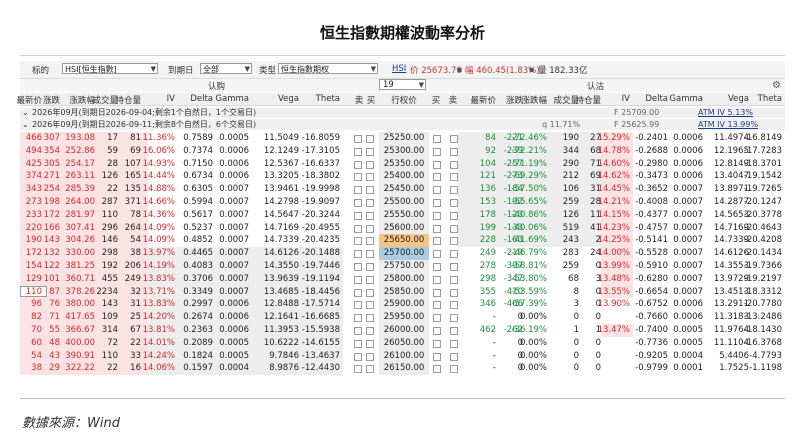  Describe the element at coordinates (193, 279) in the screenshot. I see `call-cell: 0.3706` at that location.